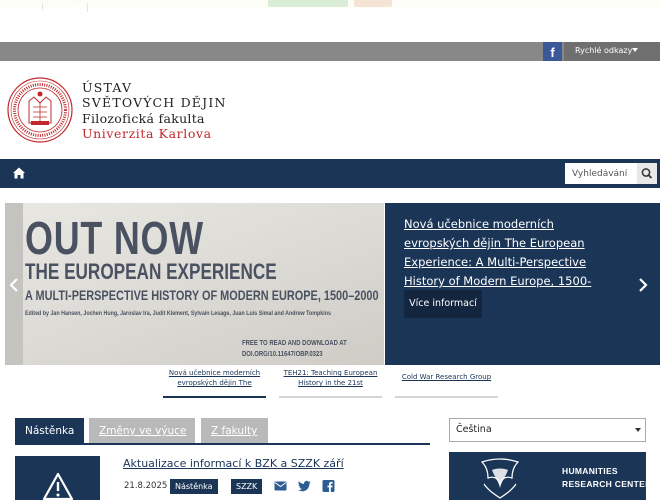 The width and height of the screenshot is (660, 500). I want to click on university-seal-logo, so click(40, 110).